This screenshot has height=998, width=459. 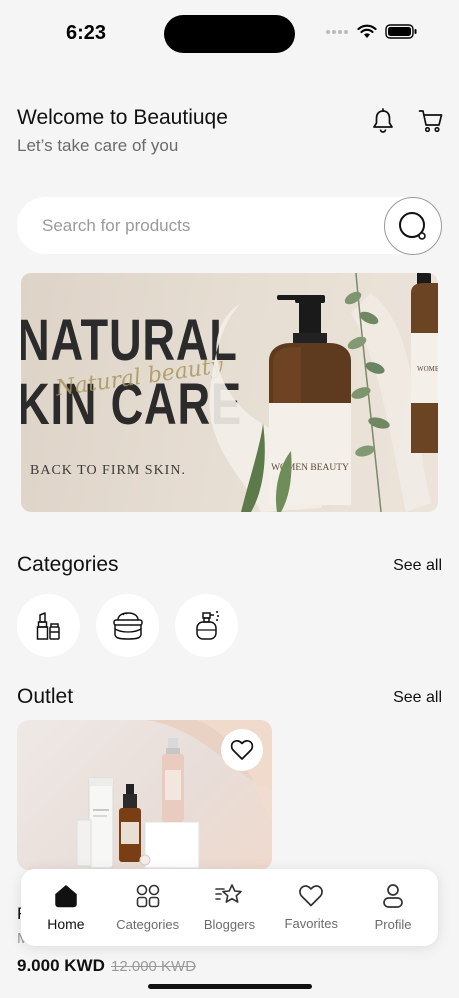 I want to click on search-button, so click(x=413, y=226).